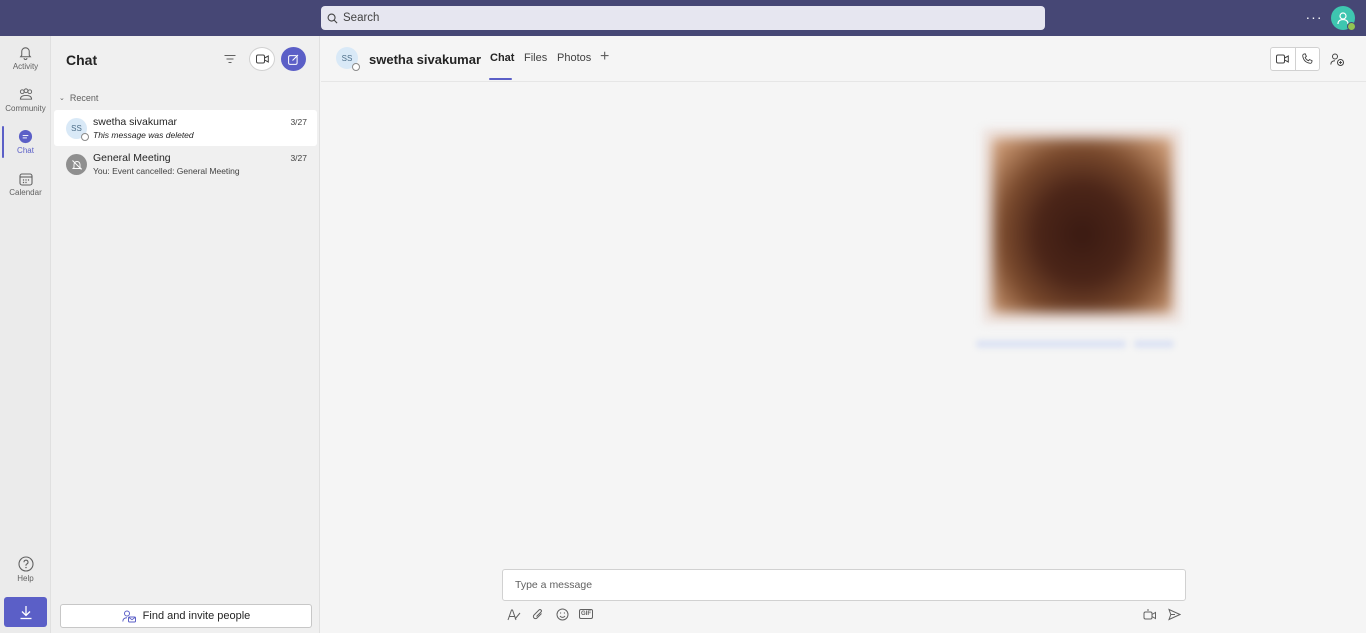 The height and width of the screenshot is (633, 1366). What do you see at coordinates (25, 108) in the screenshot?
I see `rail-label: Community` at bounding box center [25, 108].